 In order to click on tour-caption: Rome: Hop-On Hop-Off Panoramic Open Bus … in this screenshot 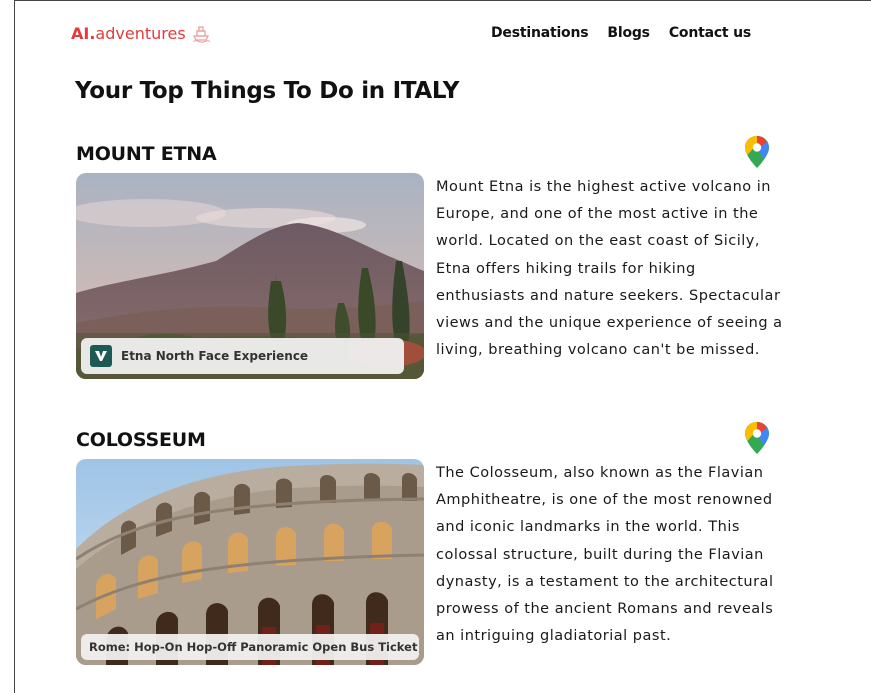, I will do `click(253, 647)`.